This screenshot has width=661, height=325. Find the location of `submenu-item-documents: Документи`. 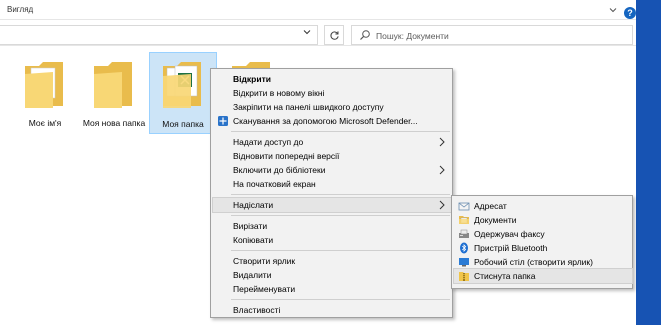

submenu-item-documents: Документи is located at coordinates (543, 220).